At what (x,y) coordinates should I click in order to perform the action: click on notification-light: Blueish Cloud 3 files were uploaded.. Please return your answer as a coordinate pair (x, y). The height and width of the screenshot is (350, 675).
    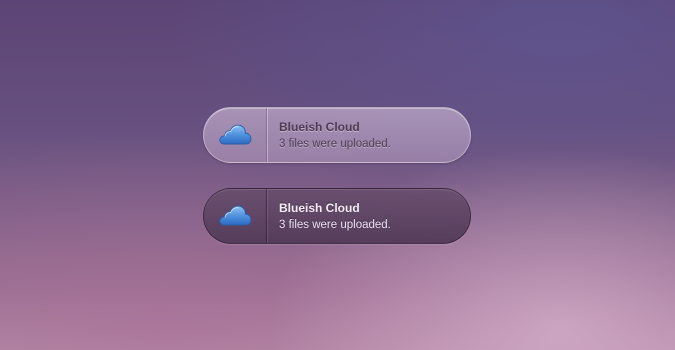
    Looking at the image, I should click on (337, 135).